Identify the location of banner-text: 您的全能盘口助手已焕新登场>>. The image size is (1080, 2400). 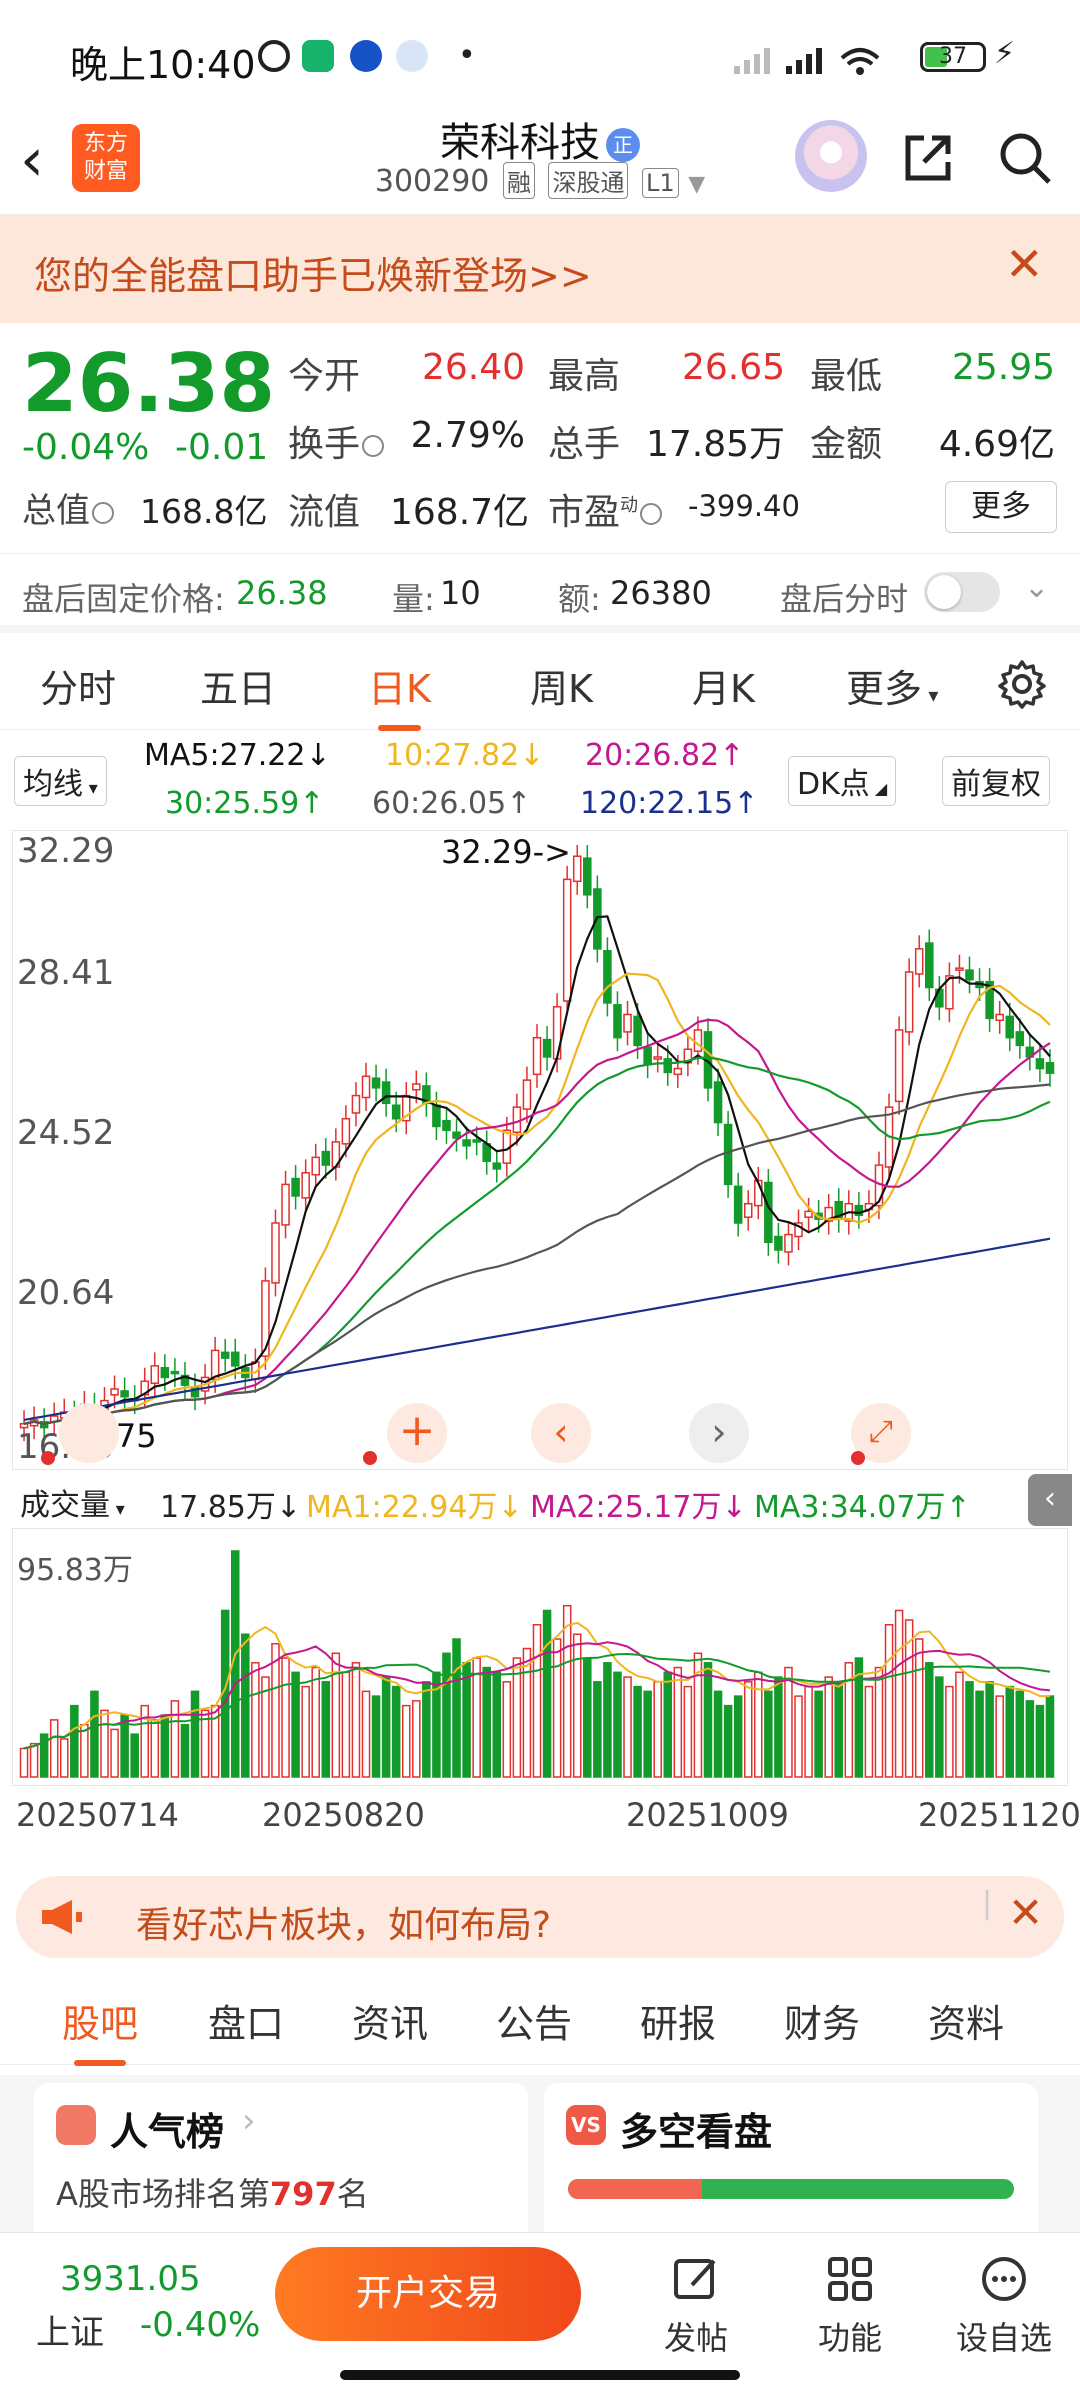
(313, 272).